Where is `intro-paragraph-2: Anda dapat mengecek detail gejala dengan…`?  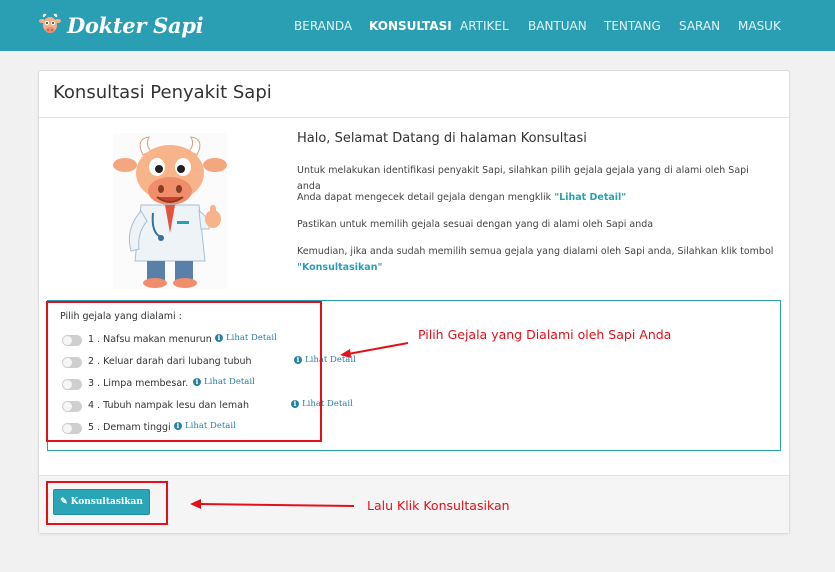 intro-paragraph-2: Anda dapat mengecek detail gejala dengan… is located at coordinates (536, 198).